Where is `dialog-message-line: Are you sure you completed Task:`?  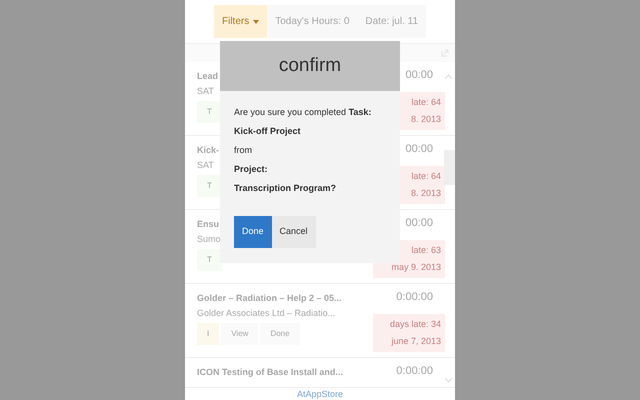 dialog-message-line: Are you sure you completed Task: is located at coordinates (303, 112).